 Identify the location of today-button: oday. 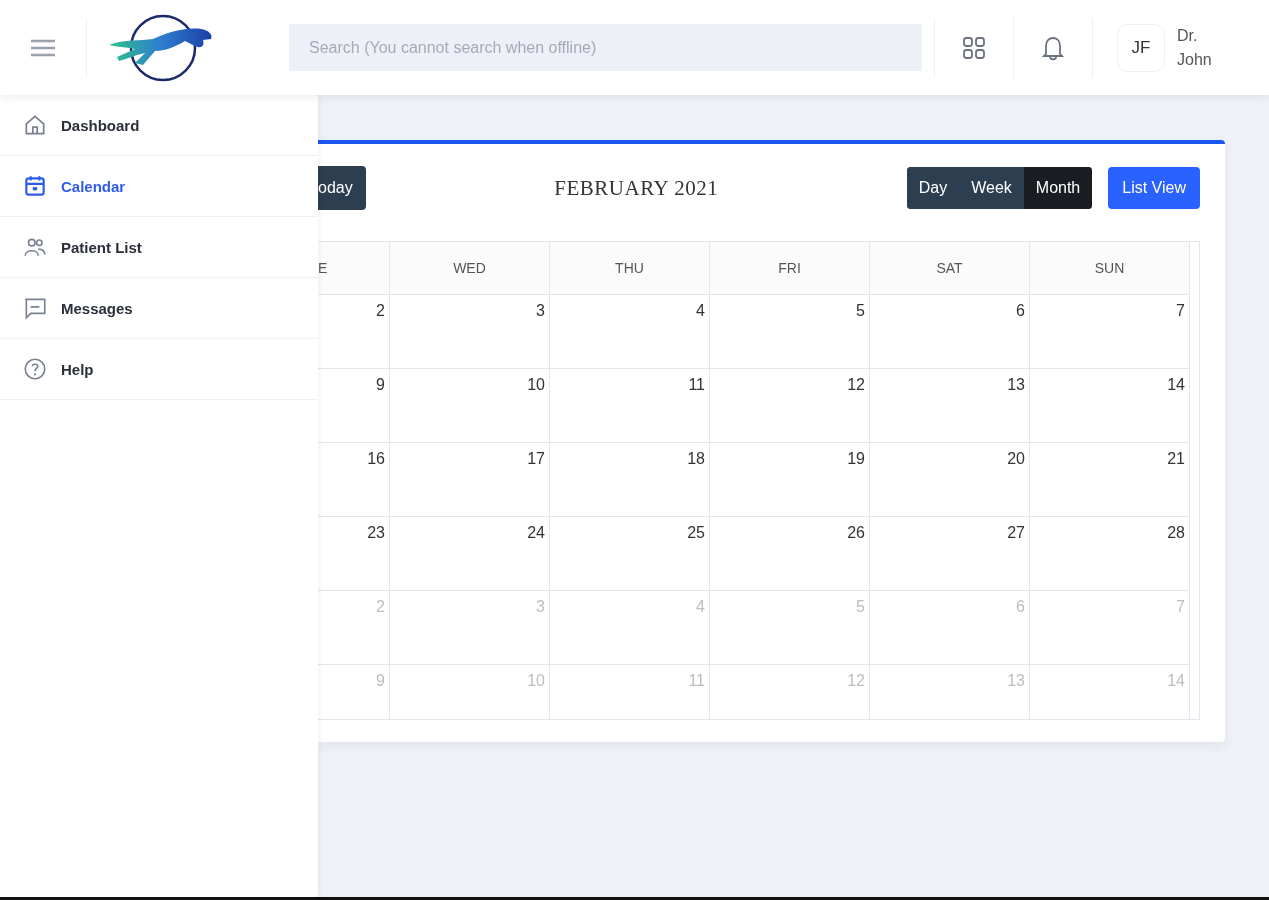
(342, 188).